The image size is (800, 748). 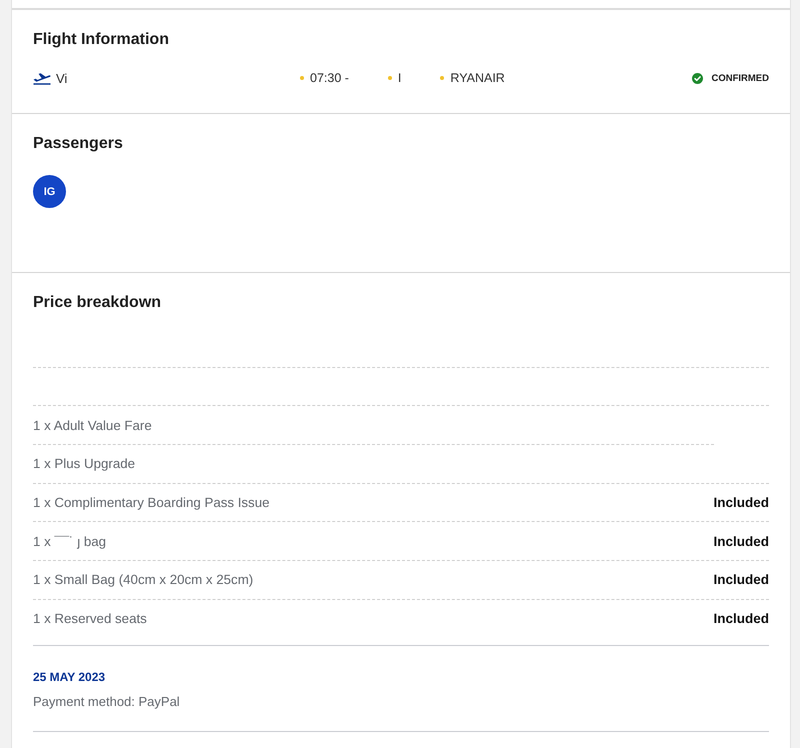 I want to click on line-item-label: 1 x Adult Value Fare, so click(x=92, y=425).